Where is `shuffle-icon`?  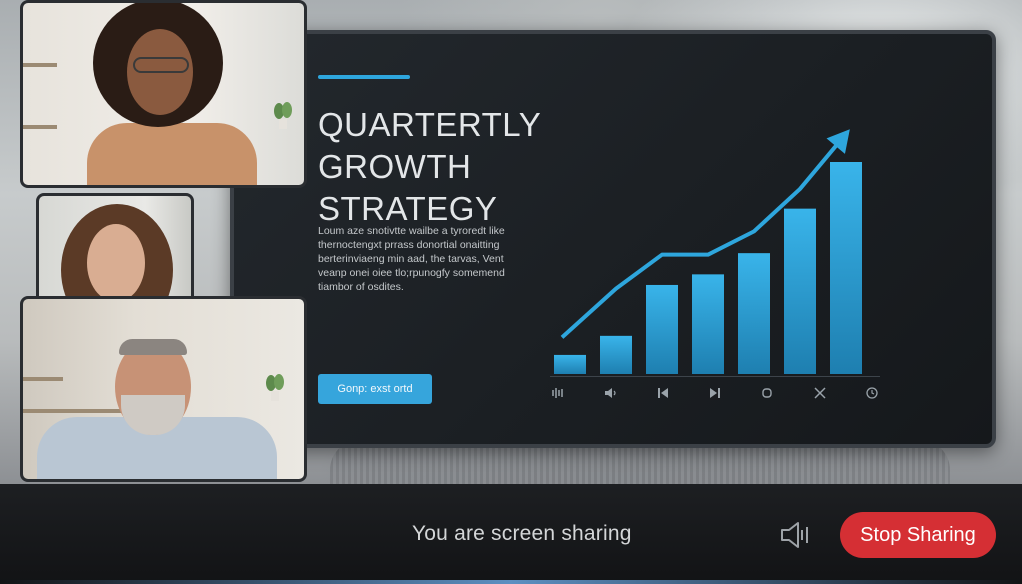 shuffle-icon is located at coordinates (820, 393).